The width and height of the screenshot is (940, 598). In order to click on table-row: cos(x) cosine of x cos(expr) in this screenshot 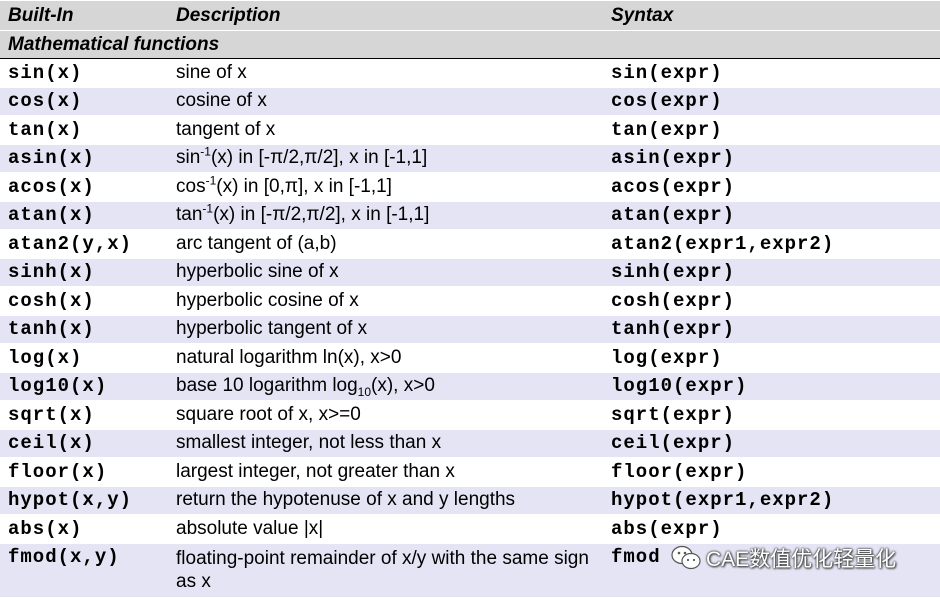, I will do `click(470, 101)`.